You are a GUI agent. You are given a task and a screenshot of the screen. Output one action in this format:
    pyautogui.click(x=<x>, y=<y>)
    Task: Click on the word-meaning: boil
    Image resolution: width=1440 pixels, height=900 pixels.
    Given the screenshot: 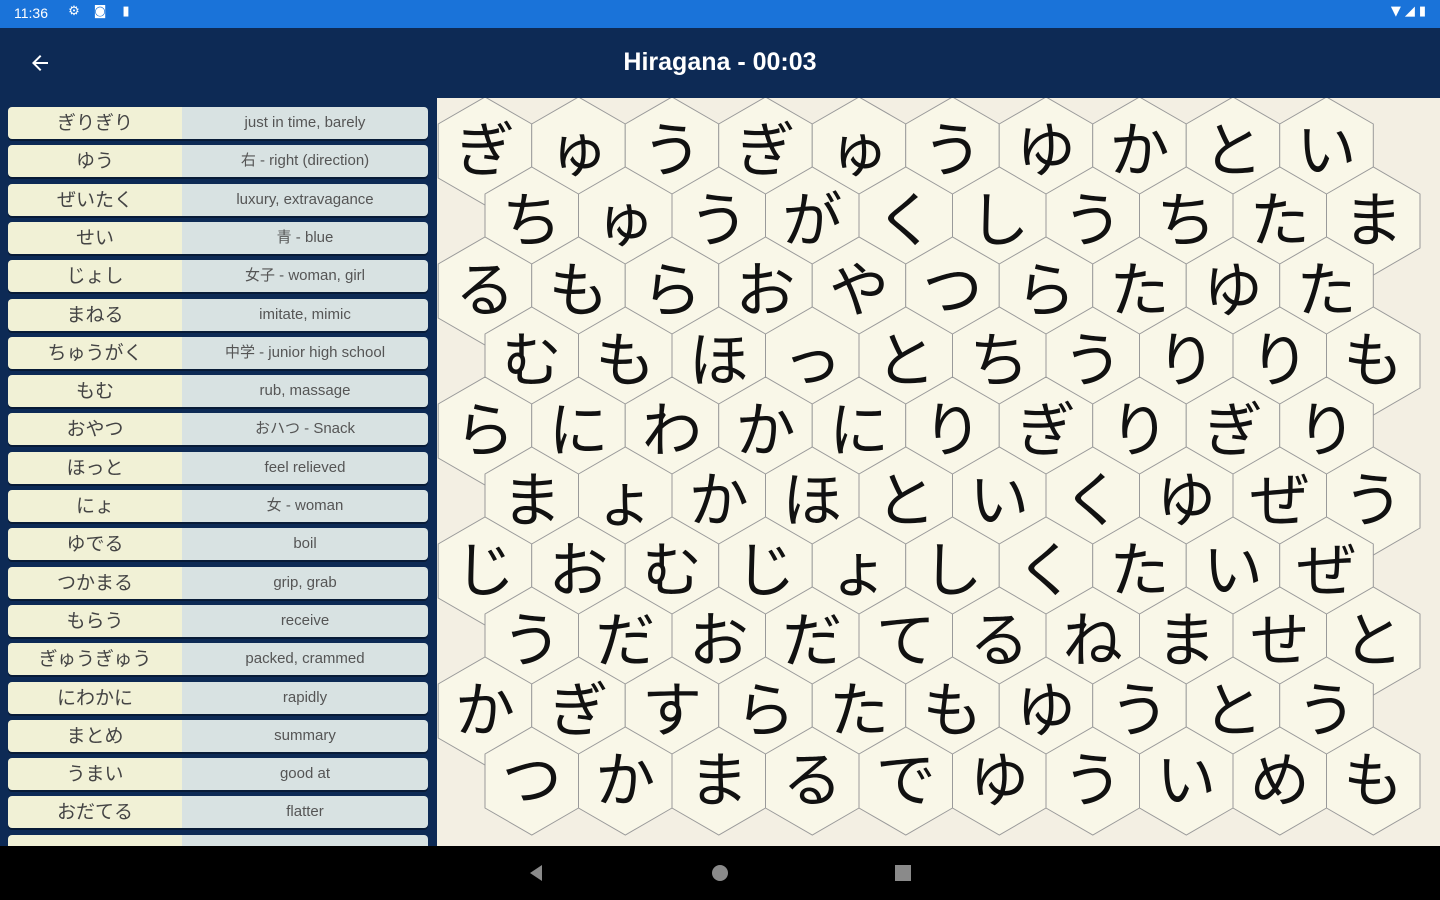 What is the action you would take?
    pyautogui.click(x=305, y=544)
    